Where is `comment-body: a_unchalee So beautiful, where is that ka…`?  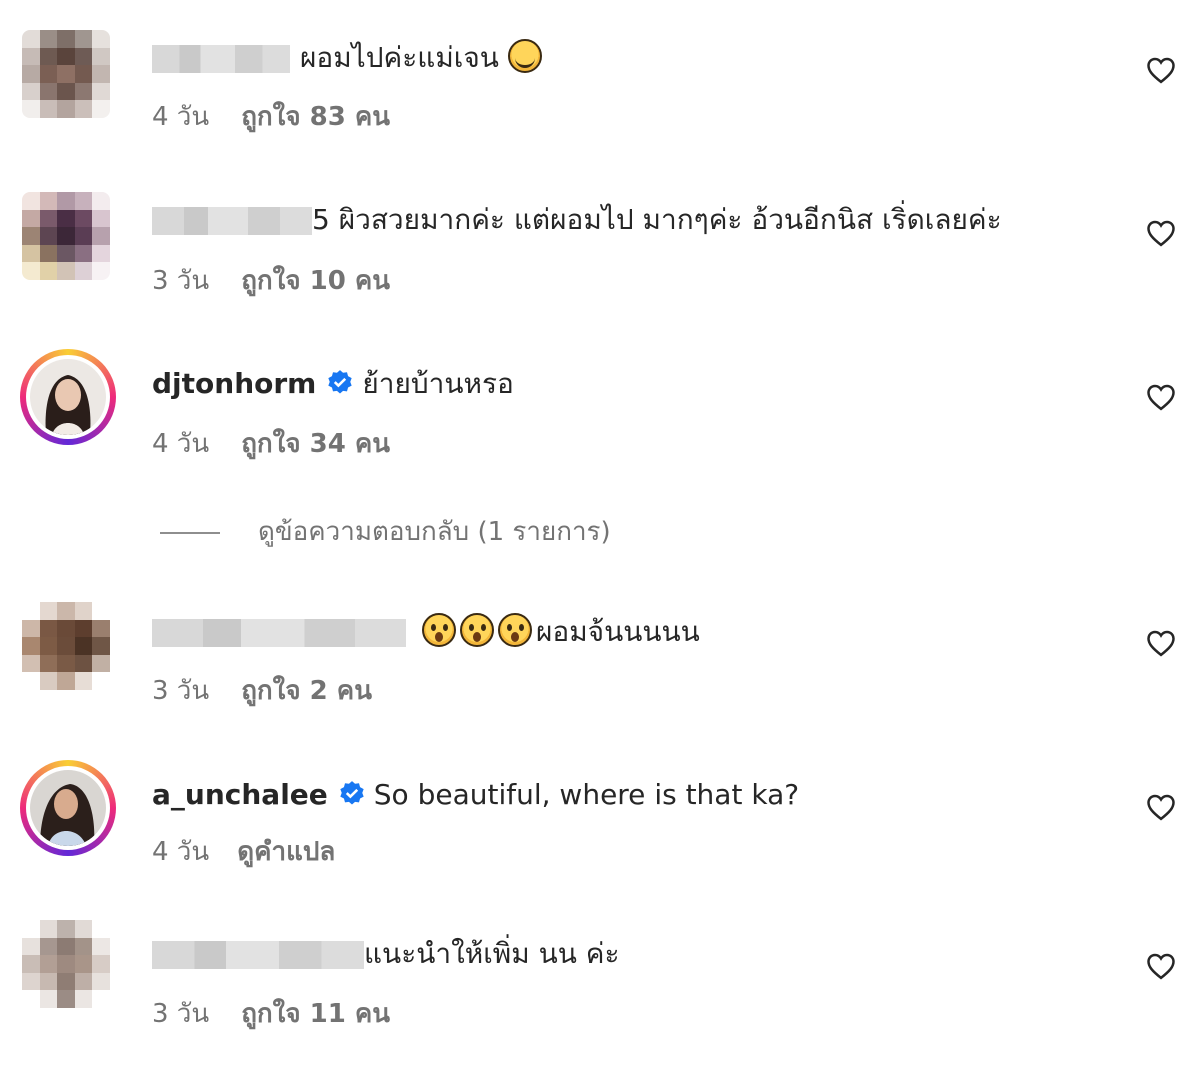
comment-body: a_unchalee So beautiful, where is that ka… is located at coordinates (475, 795).